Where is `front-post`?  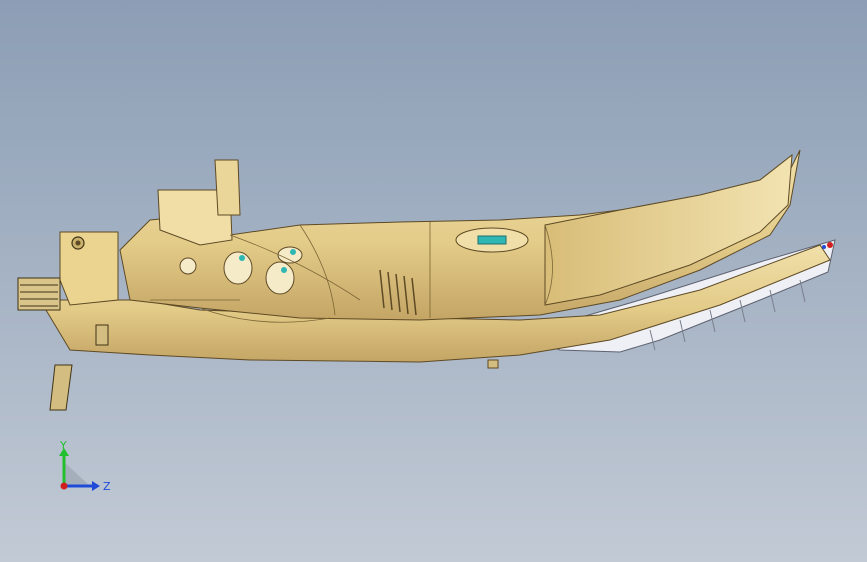
front-post is located at coordinates (227, 187).